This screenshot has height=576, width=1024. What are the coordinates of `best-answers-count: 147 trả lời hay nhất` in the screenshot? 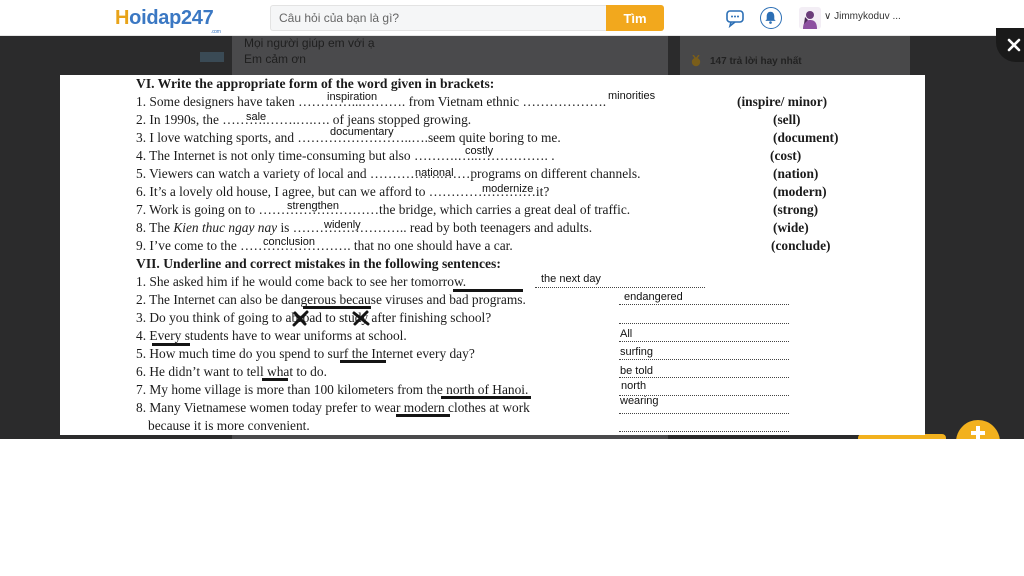 It's located at (756, 61).